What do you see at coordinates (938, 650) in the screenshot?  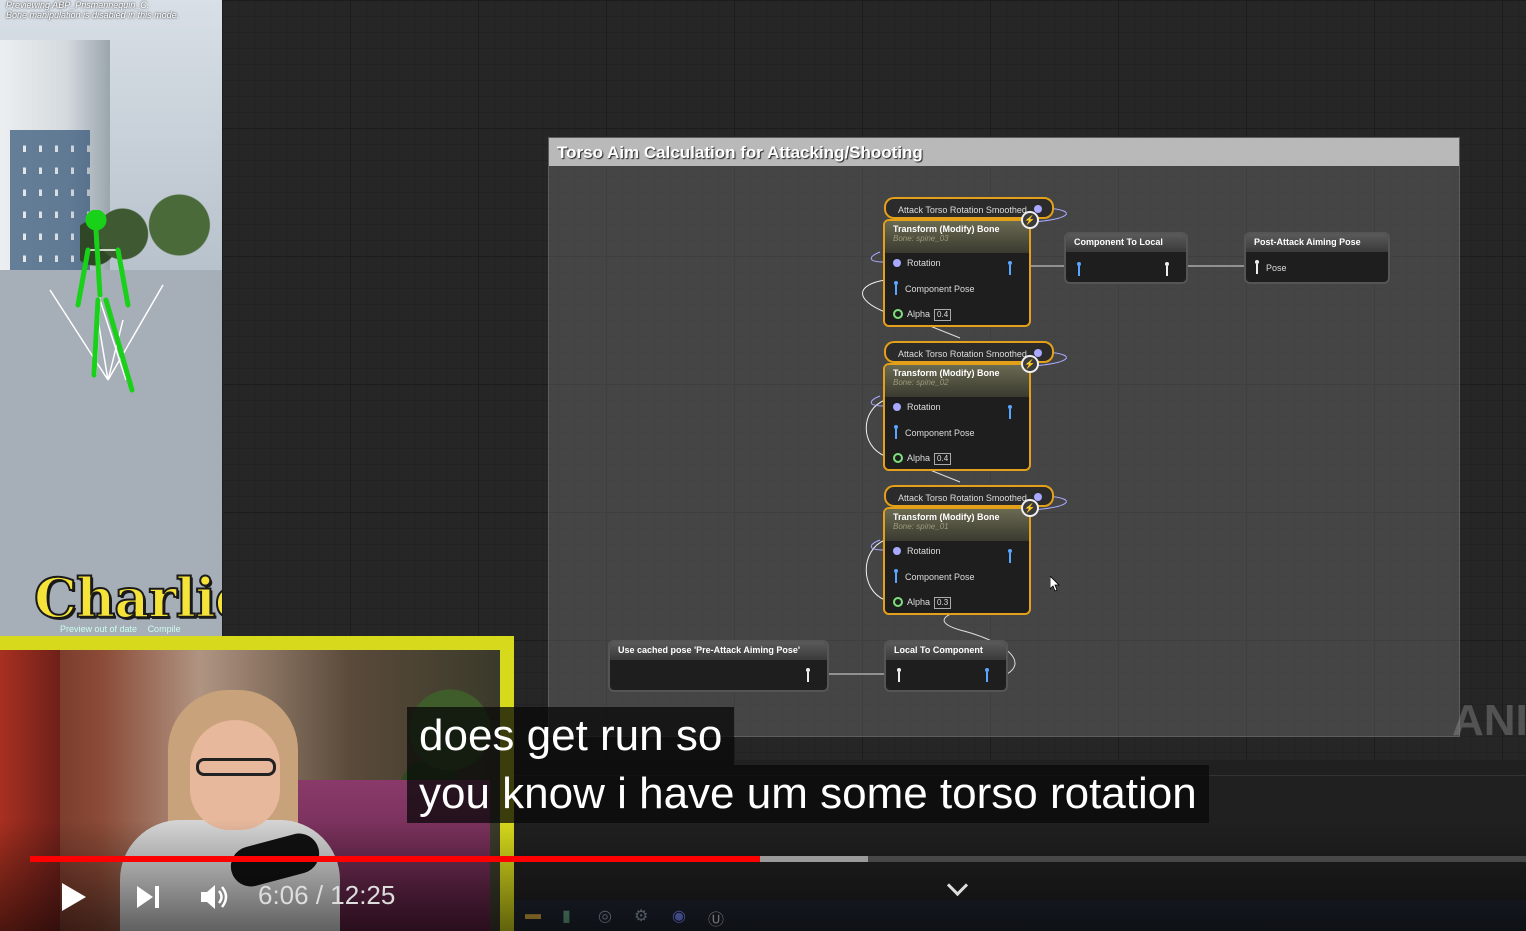 I see `node-title: Local To Component` at bounding box center [938, 650].